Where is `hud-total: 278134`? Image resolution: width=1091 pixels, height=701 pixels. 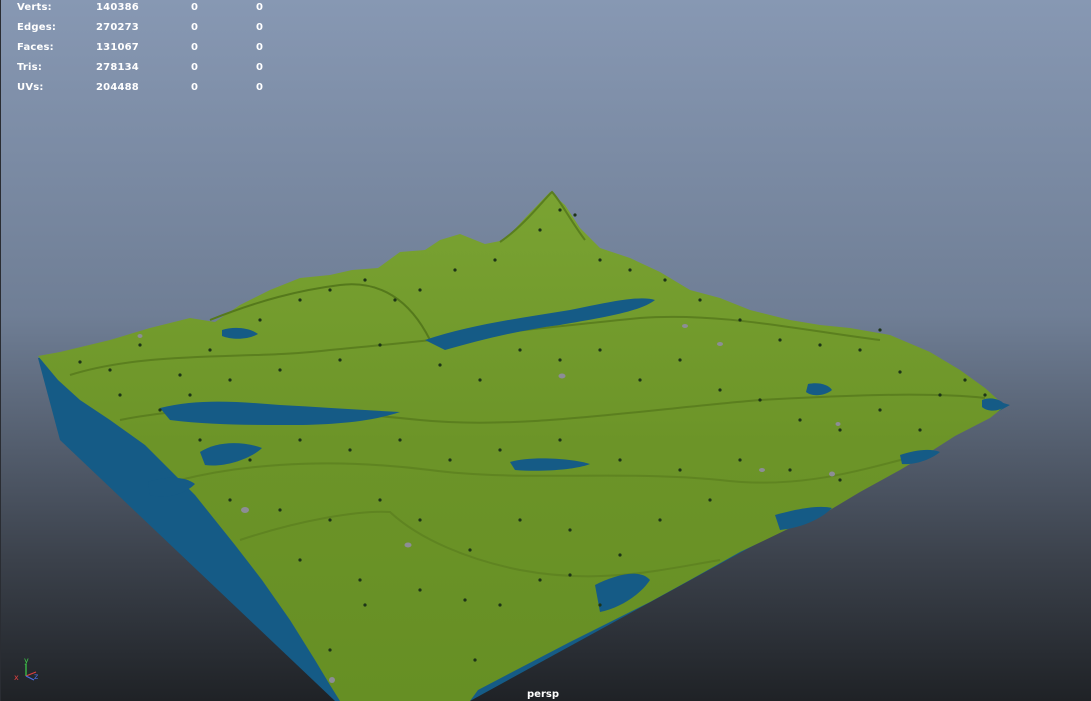 hud-total: 278134 is located at coordinates (117, 67).